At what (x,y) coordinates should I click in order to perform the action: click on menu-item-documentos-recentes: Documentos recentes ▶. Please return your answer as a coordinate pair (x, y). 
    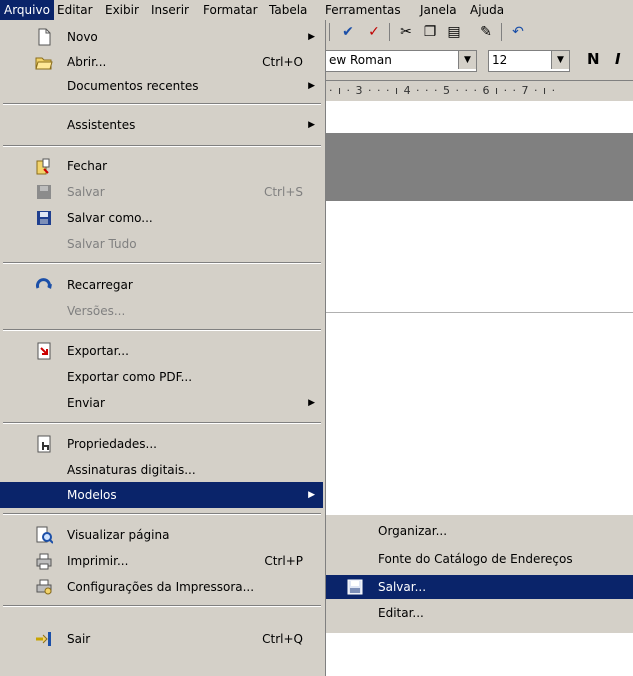
    Looking at the image, I should click on (161, 86).